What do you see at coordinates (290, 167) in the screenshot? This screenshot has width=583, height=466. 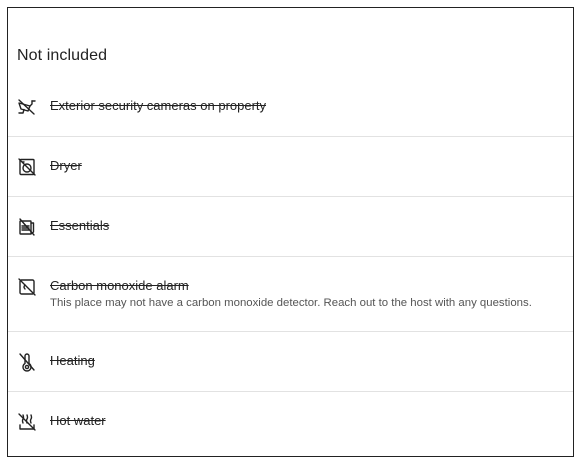 I see `list-item: Dryer` at bounding box center [290, 167].